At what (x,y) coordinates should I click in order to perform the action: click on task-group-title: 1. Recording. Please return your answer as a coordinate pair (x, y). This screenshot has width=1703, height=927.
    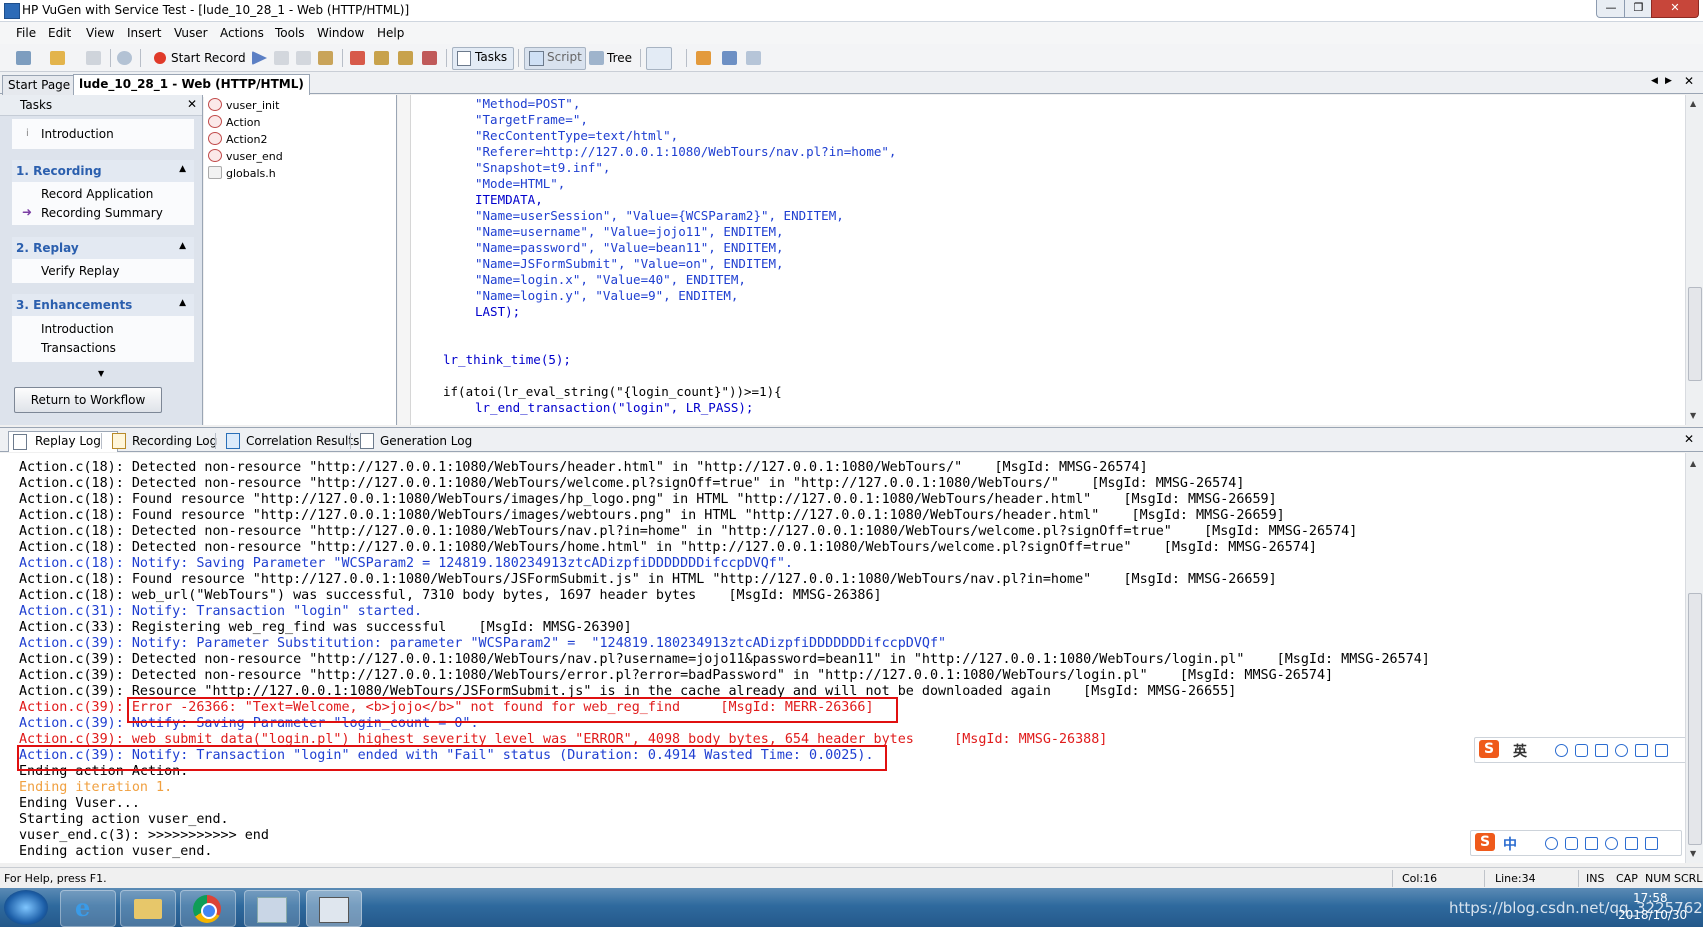
    Looking at the image, I should click on (59, 171).